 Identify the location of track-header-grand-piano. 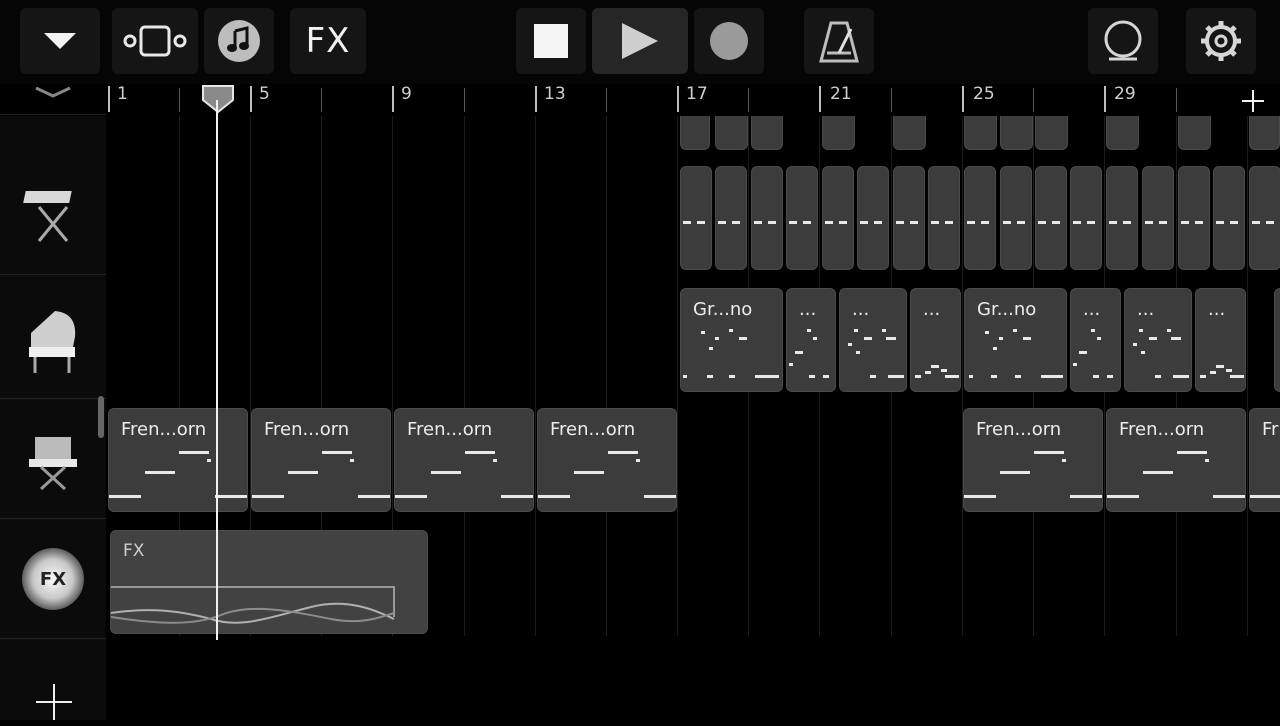
(53, 339).